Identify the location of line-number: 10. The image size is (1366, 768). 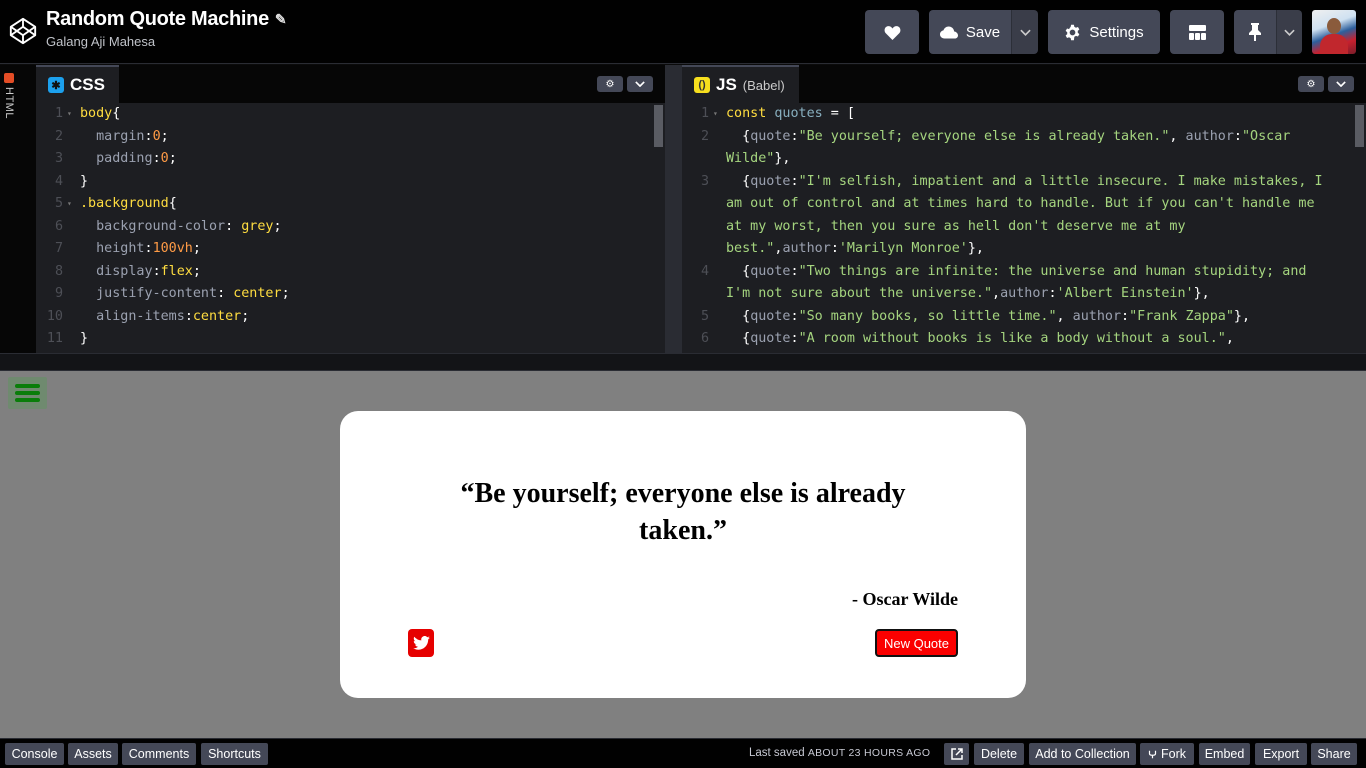
(54, 316).